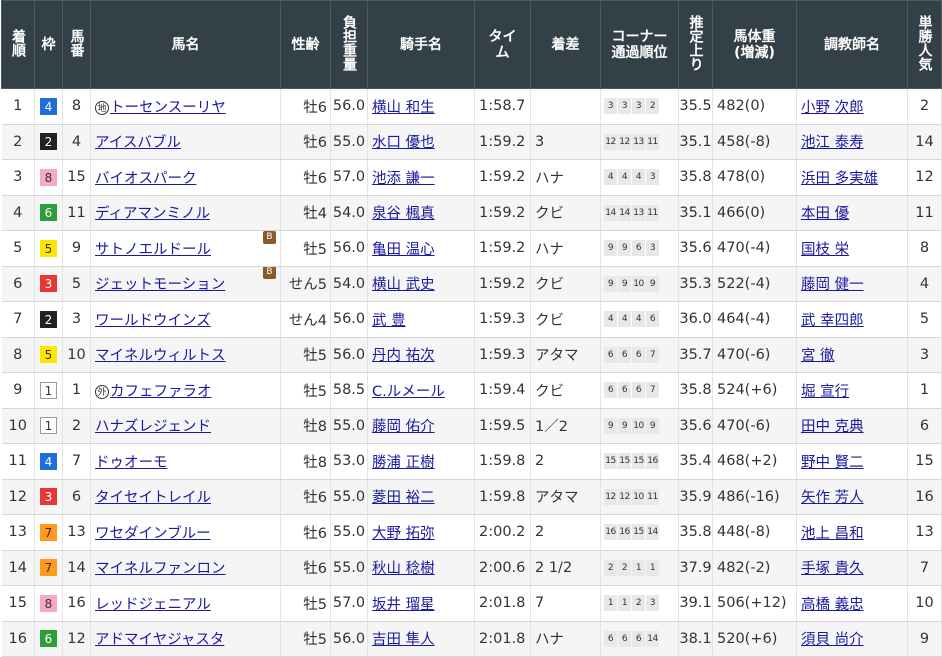  Describe the element at coordinates (403, 605) in the screenshot. I see `jockey-name-link: 坂井 瑠星` at that location.